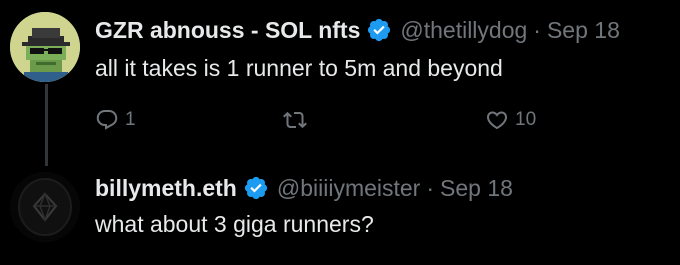  What do you see at coordinates (463, 30) in the screenshot?
I see `handle: @thetillydog` at bounding box center [463, 30].